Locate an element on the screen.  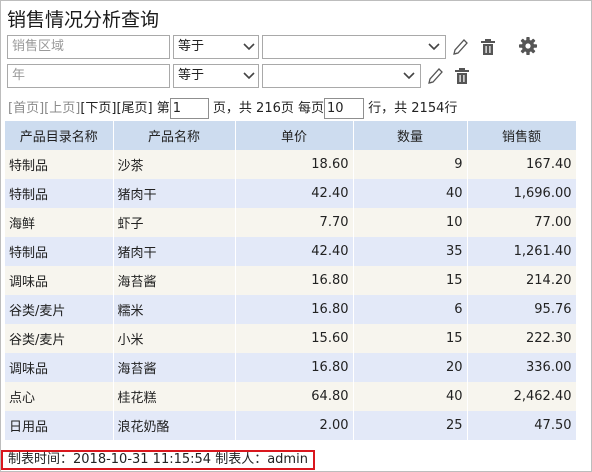
table-header-row: 产品目录名称 产品名称 单价 数量 销售额 is located at coordinates (291, 135).